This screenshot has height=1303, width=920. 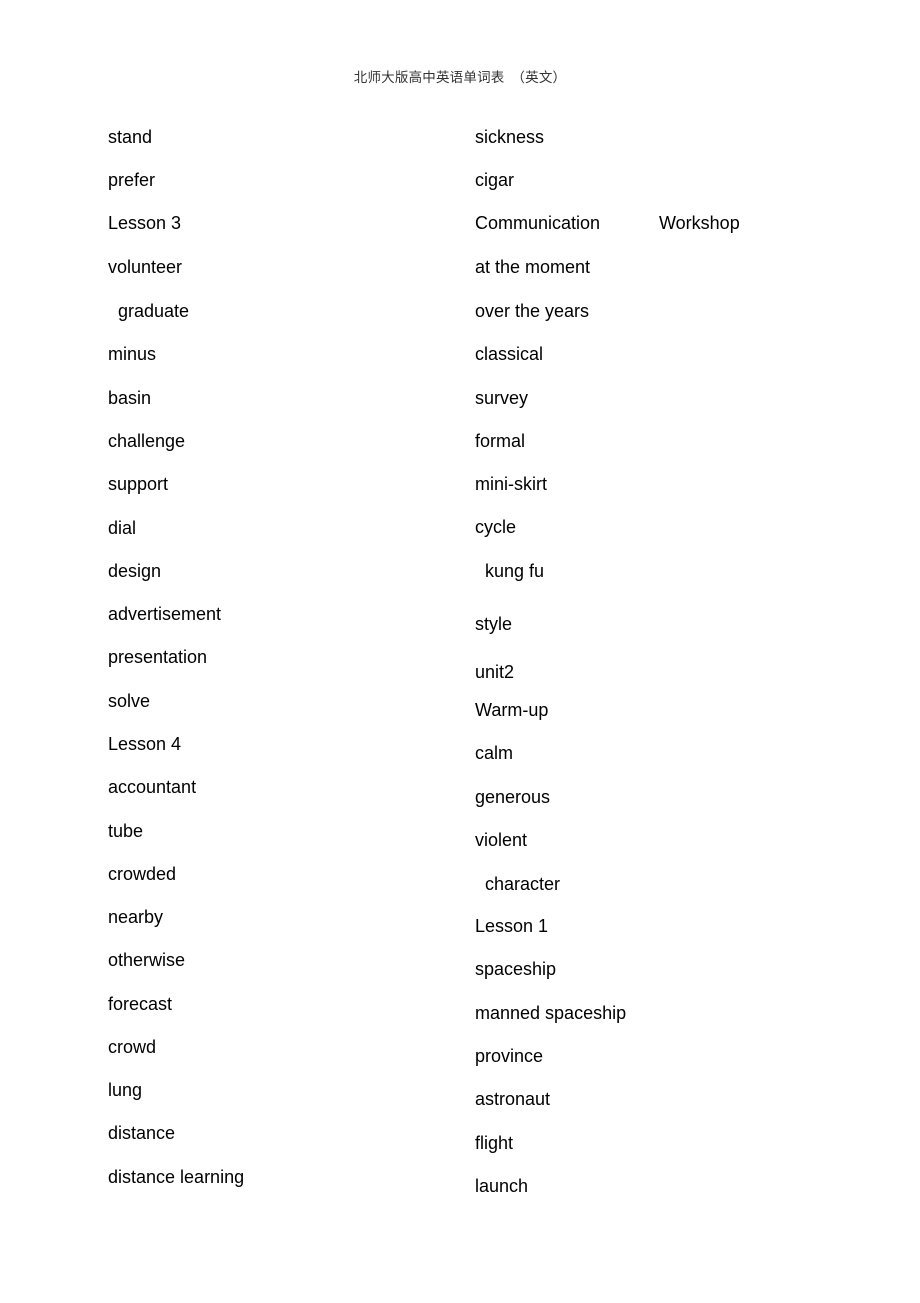 What do you see at coordinates (511, 484) in the screenshot?
I see `vocabulary-word: mini-skirt` at bounding box center [511, 484].